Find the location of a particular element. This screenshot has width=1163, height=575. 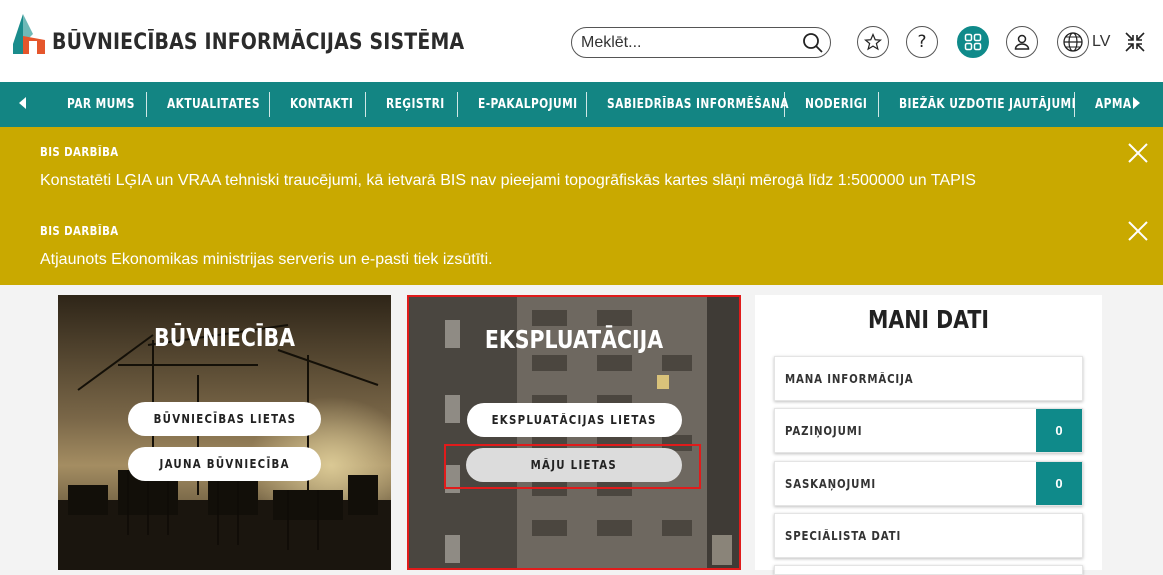

mani-dati-title: MANI DATI is located at coordinates (928, 319).